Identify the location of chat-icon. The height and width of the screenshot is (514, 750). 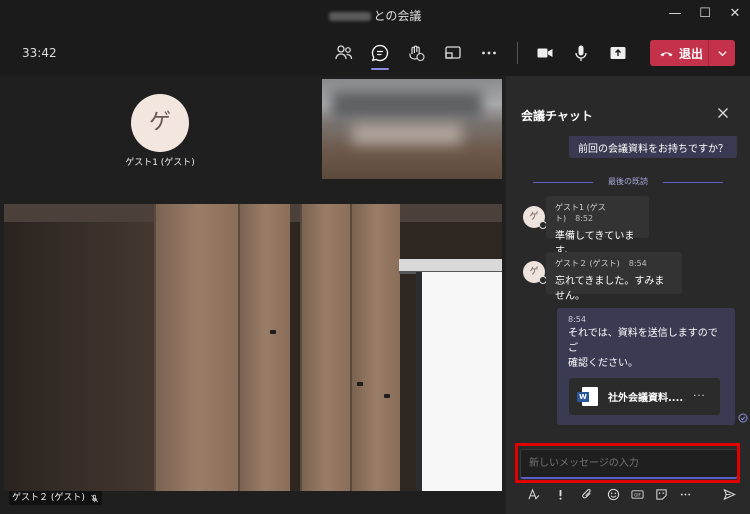
(380, 53).